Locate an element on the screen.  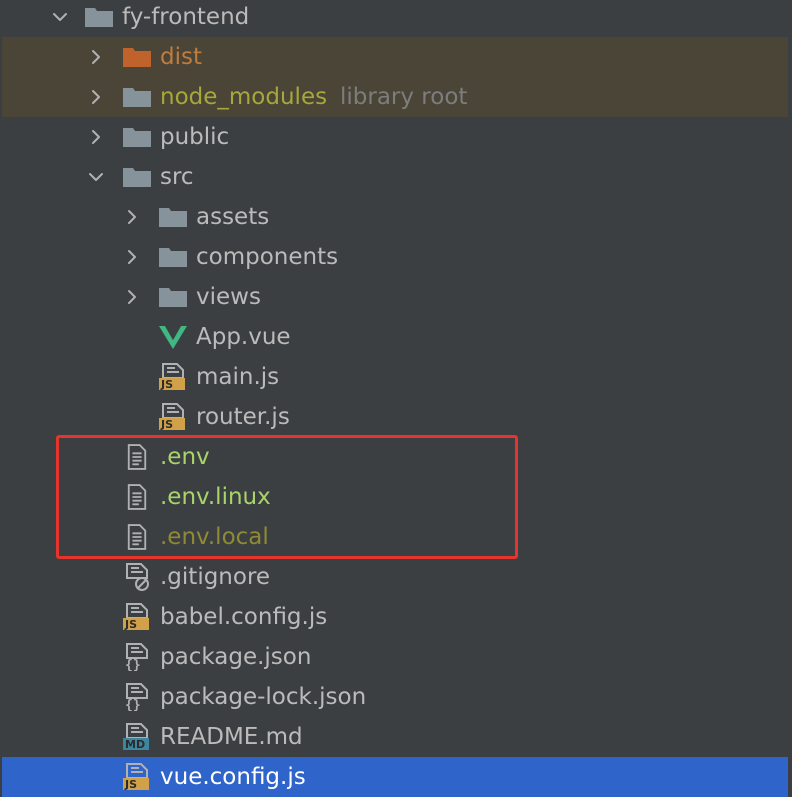
tree-item-vue-config-js: JS vue.config.js is located at coordinates (395, 777).